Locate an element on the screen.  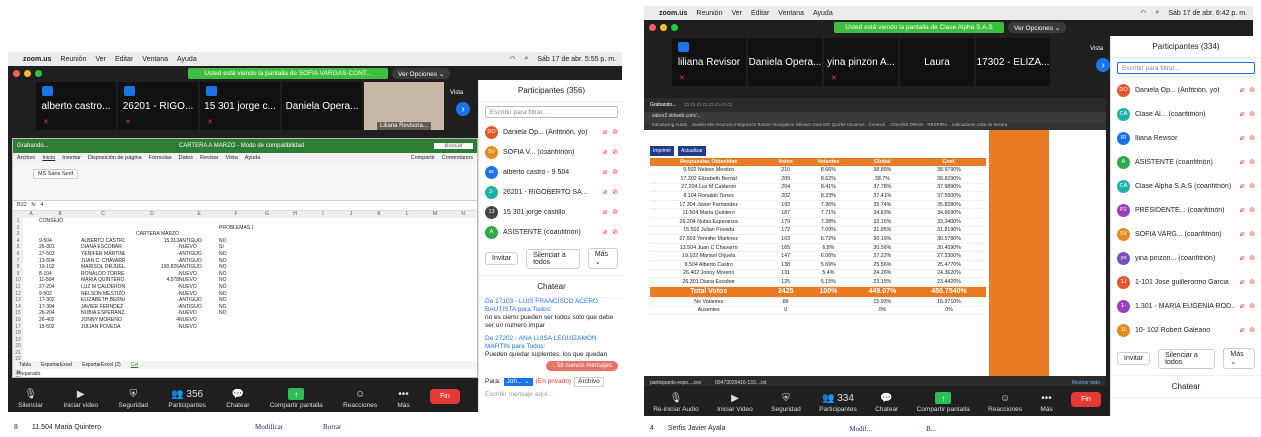
participant-item: A ASISTENTE (coanfitrión) ⌀ ⊘ is located at coordinates (1186, 162).